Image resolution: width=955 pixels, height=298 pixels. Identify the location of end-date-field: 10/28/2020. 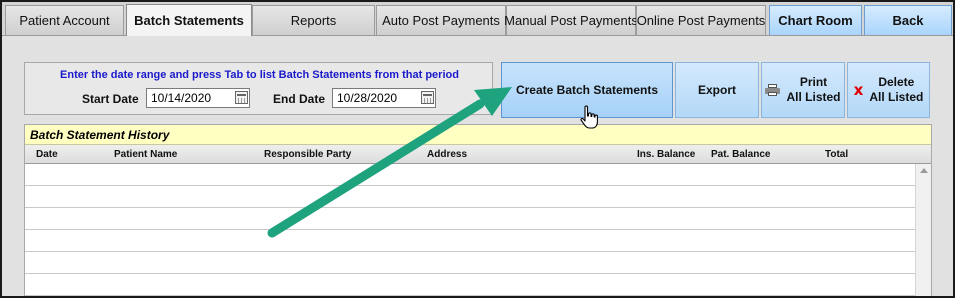
(384, 98).